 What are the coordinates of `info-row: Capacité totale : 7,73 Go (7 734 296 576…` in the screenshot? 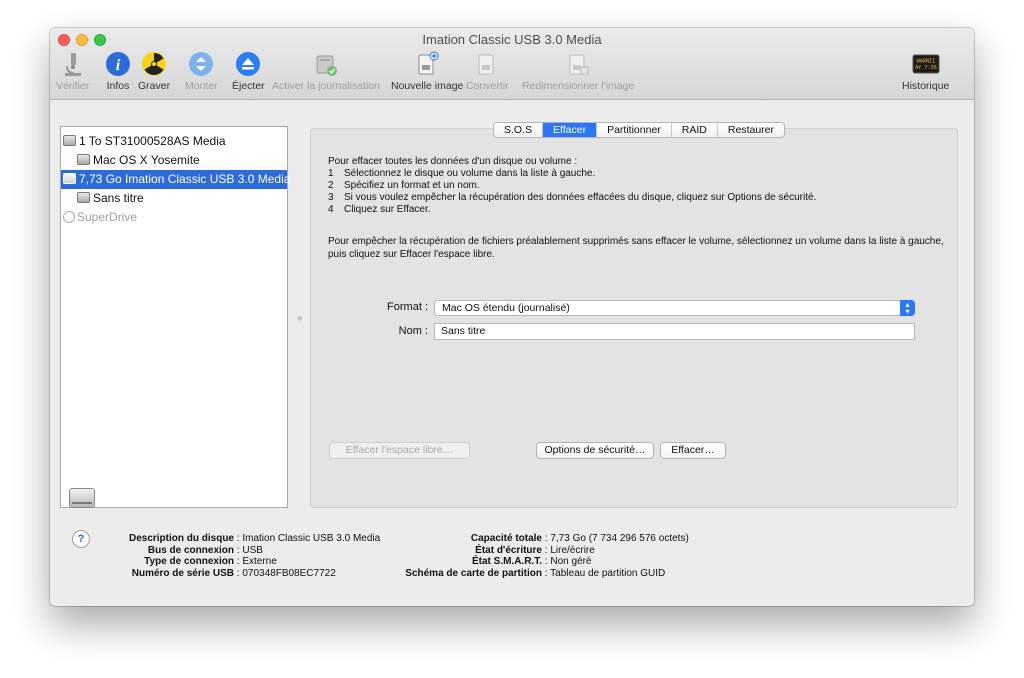 It's located at (579, 538).